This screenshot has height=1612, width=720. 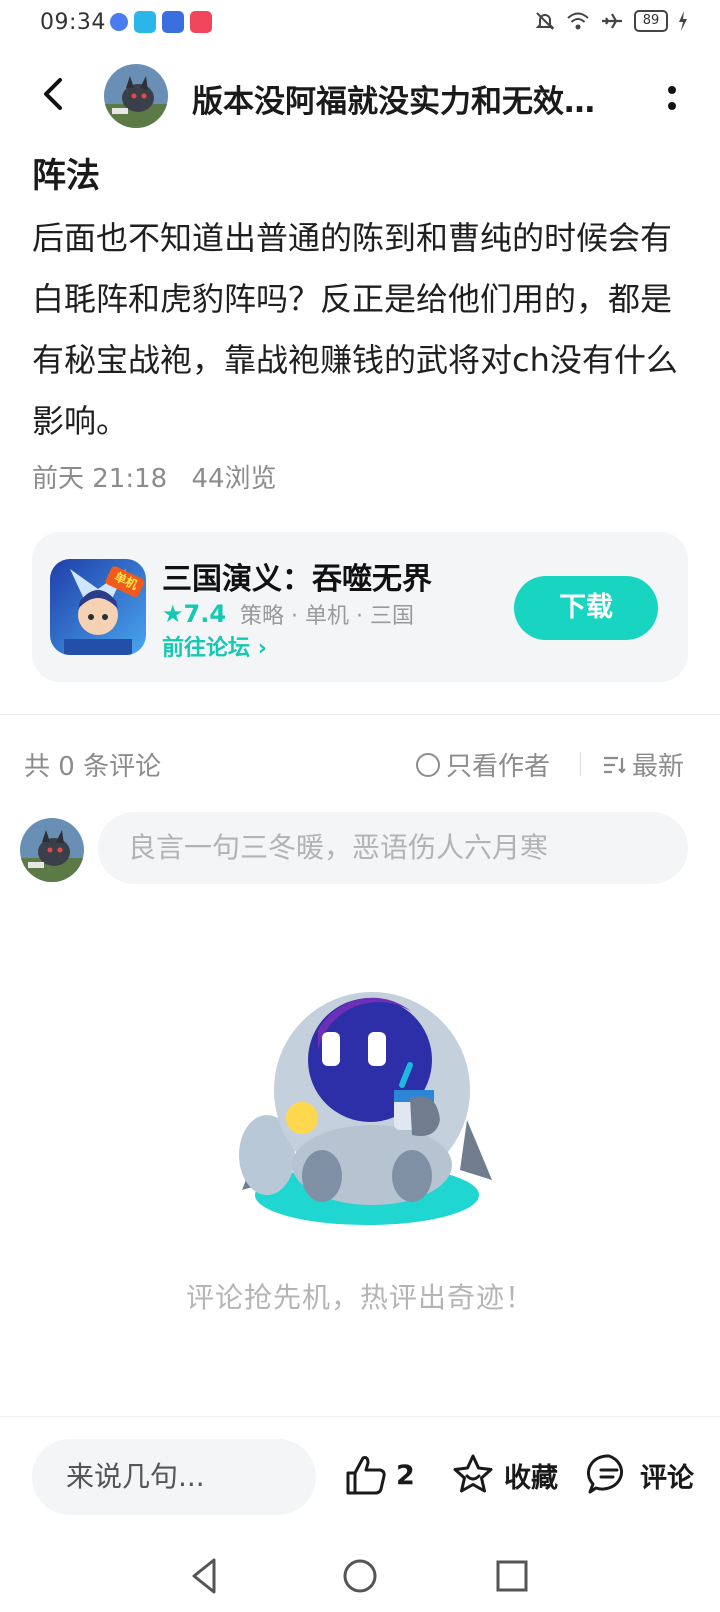 I want to click on mute-icon, so click(x=545, y=21).